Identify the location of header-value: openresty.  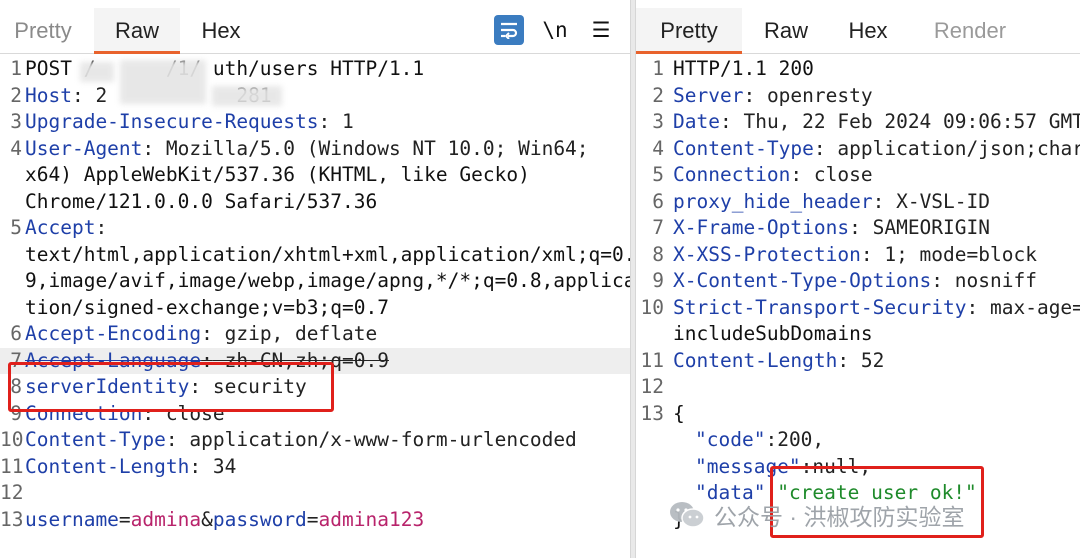
(814, 95).